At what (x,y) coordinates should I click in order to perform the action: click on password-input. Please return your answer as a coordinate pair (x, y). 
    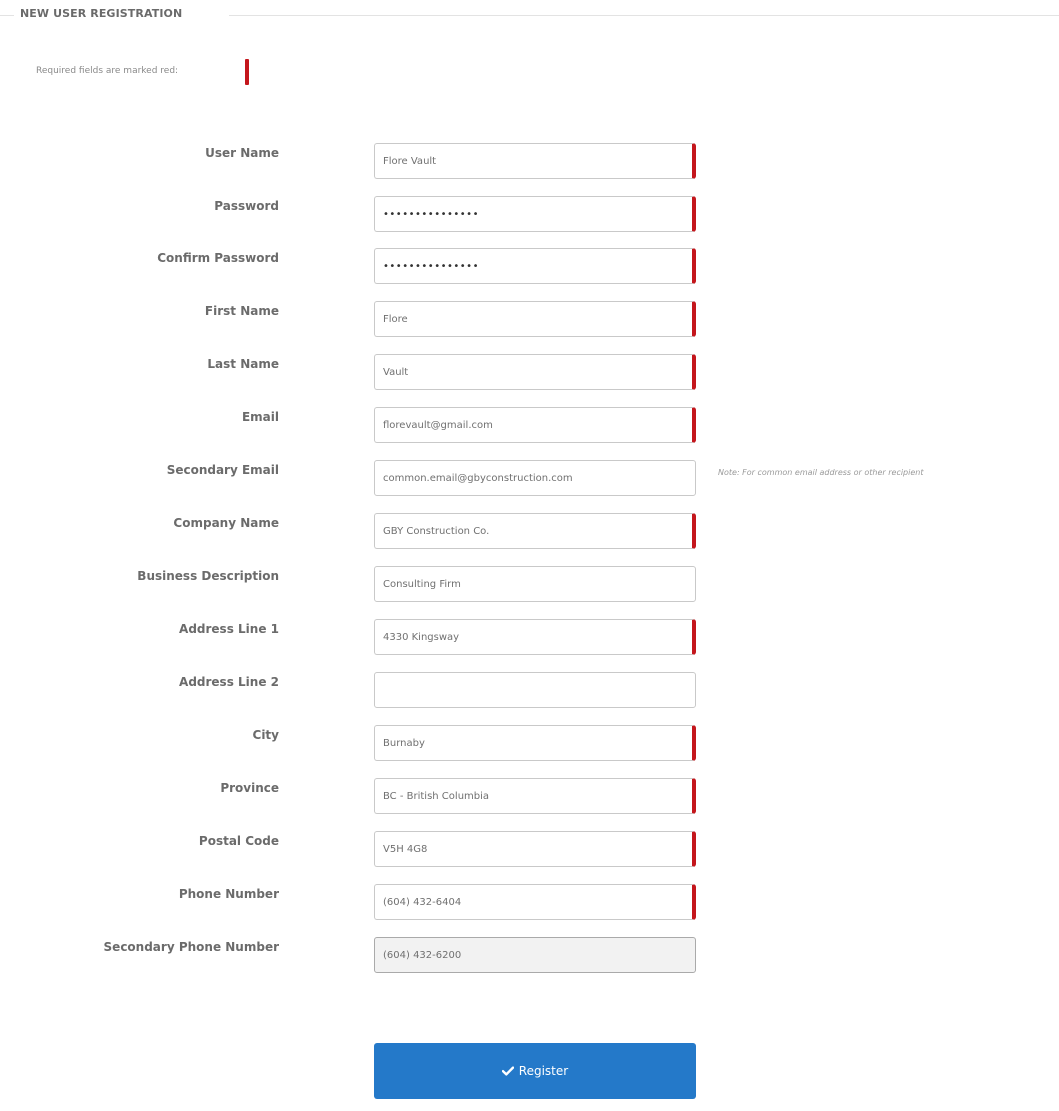
    Looking at the image, I should click on (535, 214).